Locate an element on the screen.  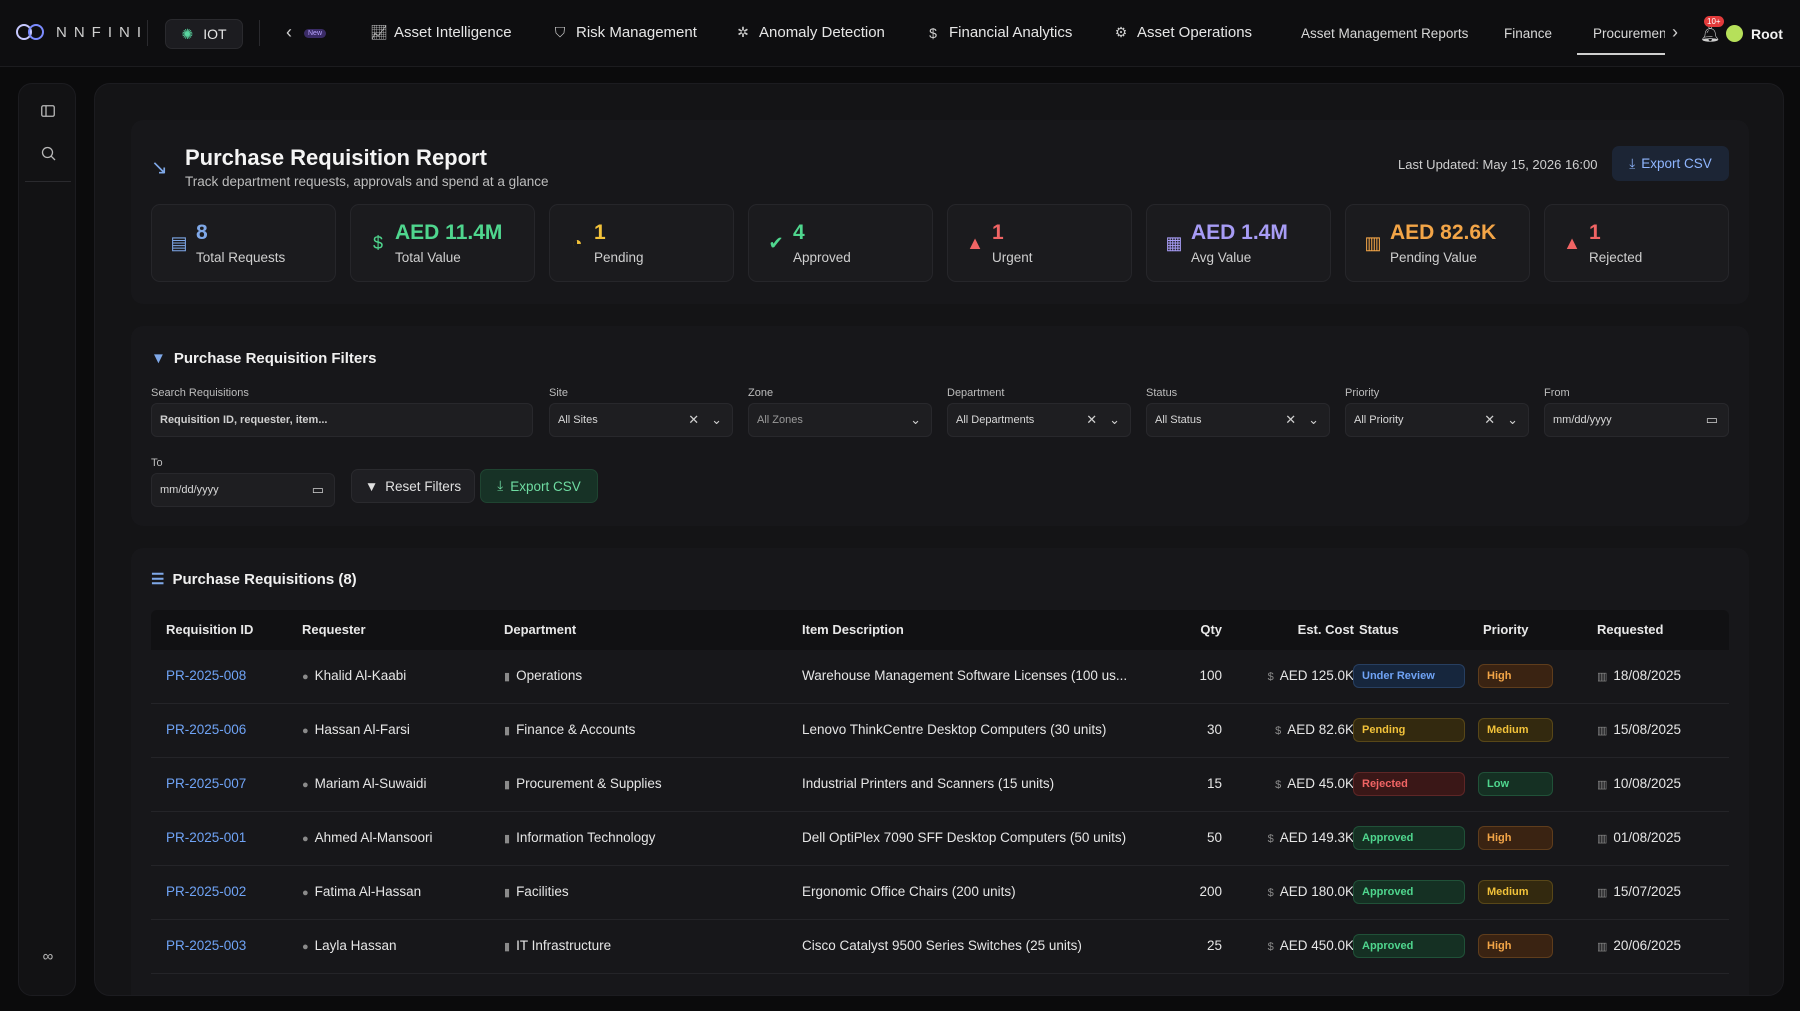
cost-cell: $ AED 180.0K is located at coordinates (1311, 891).